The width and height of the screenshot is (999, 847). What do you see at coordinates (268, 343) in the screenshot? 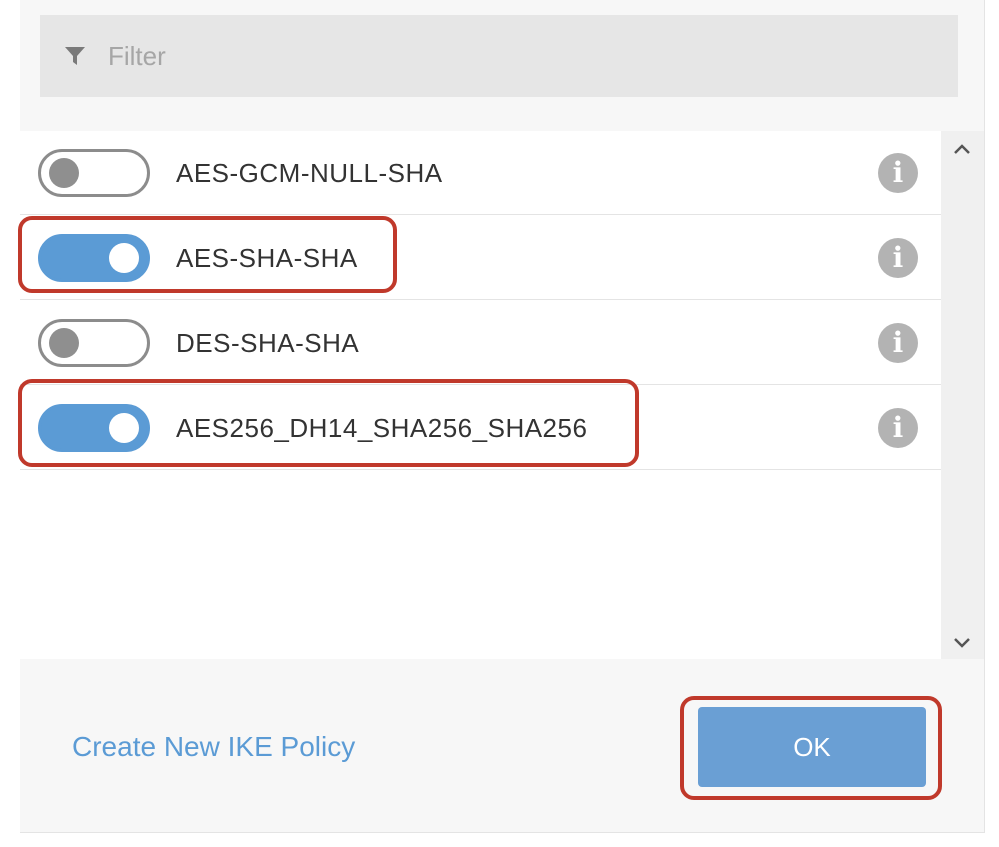
I see `policy-label: DES-SHA-SHA` at bounding box center [268, 343].